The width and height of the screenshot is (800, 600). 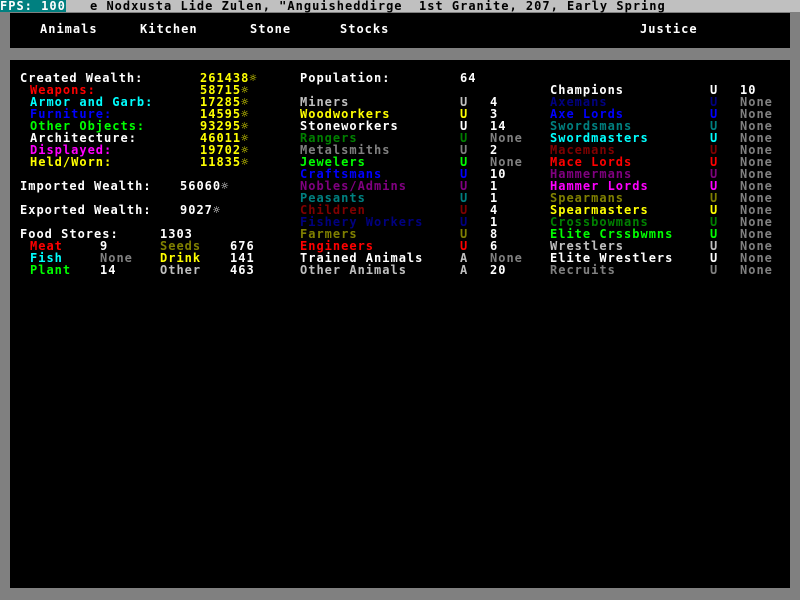 I want to click on tab-stocks: Stocks, so click(x=364, y=29).